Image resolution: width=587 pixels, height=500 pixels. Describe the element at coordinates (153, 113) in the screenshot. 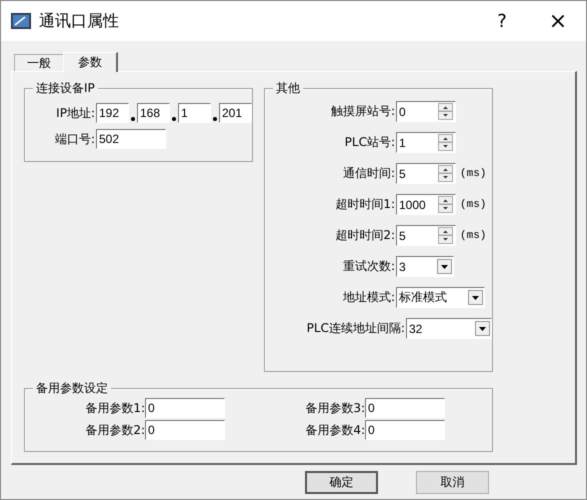

I see `input-field: 168` at that location.